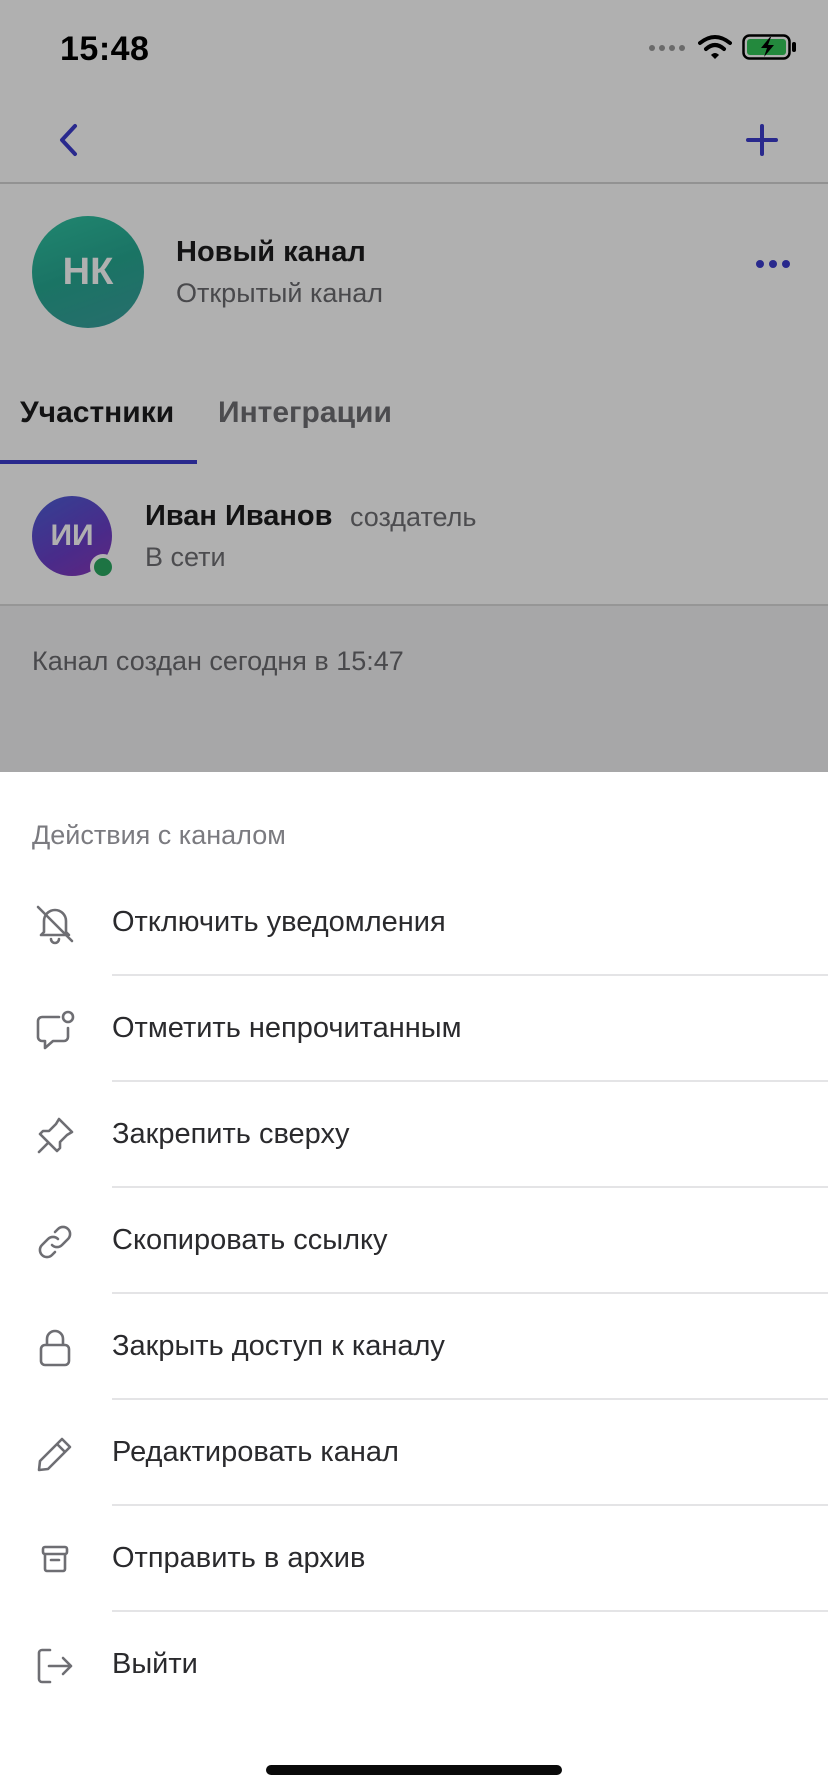  Describe the element at coordinates (159, 835) in the screenshot. I see `sheet-title: Действия с каналом` at that location.